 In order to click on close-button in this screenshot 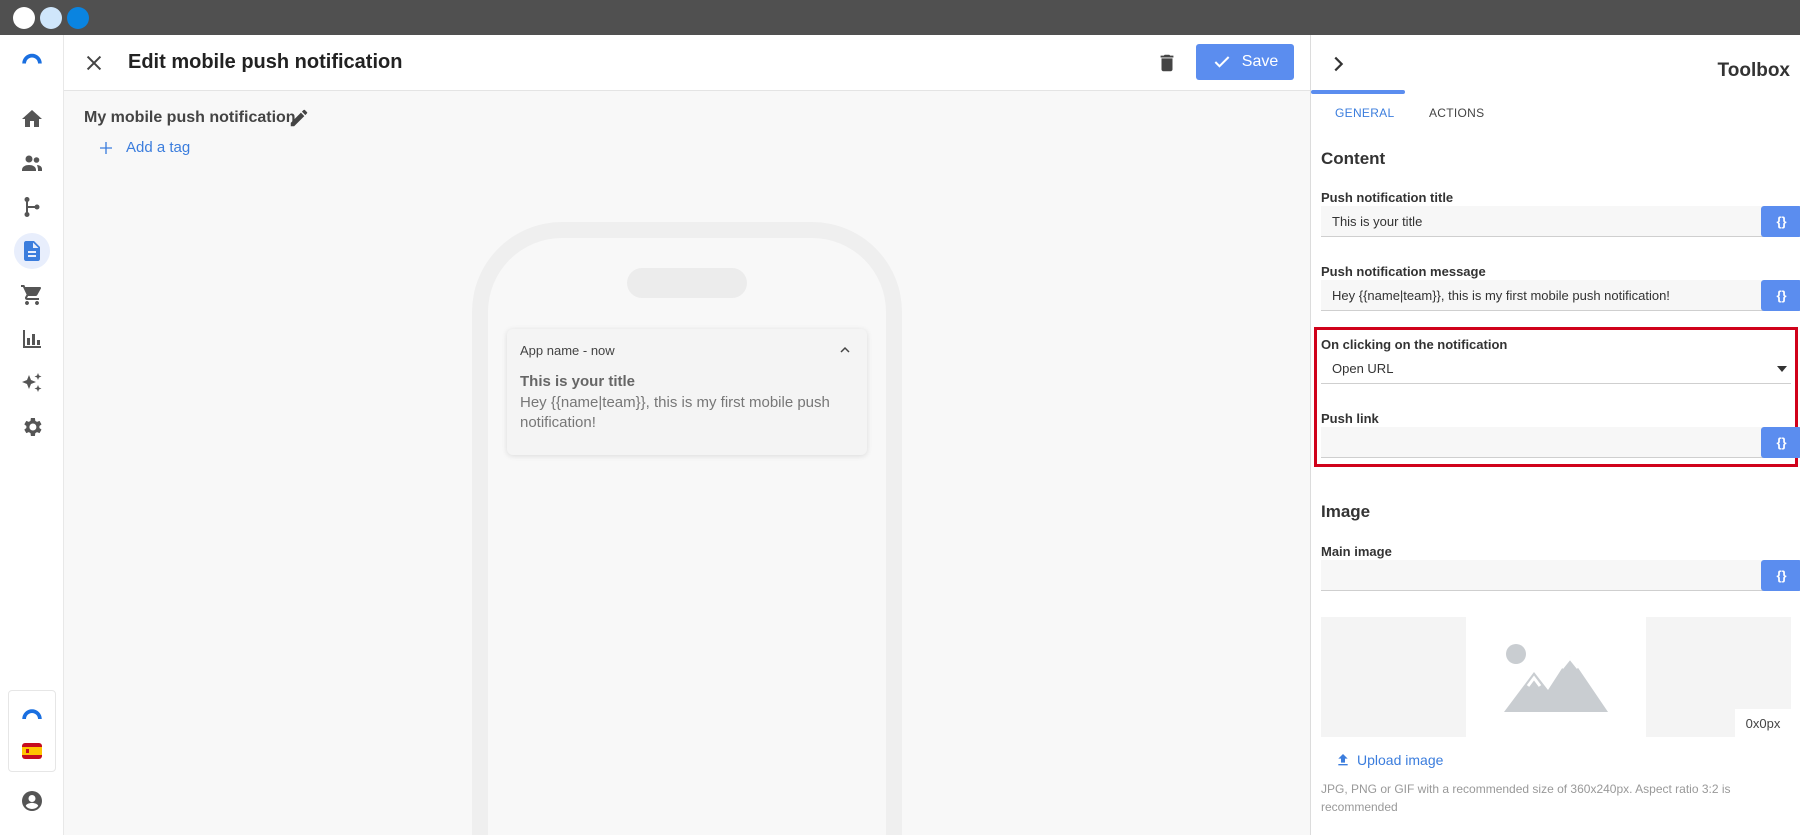, I will do `click(94, 63)`.